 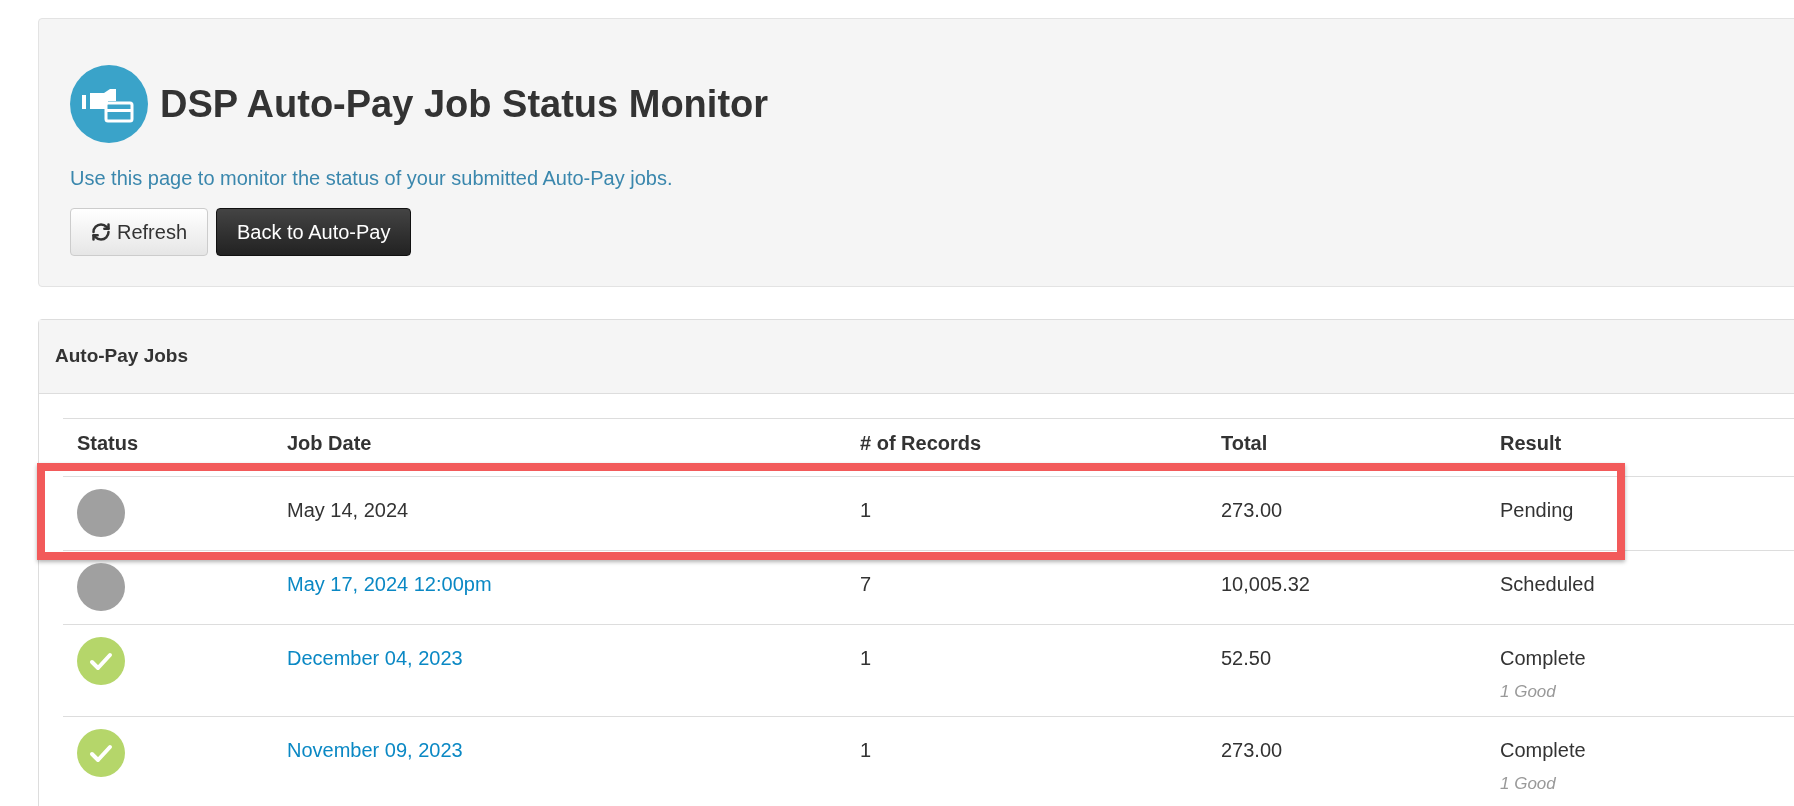 What do you see at coordinates (866, 584) in the screenshot?
I see `records-count: 7` at bounding box center [866, 584].